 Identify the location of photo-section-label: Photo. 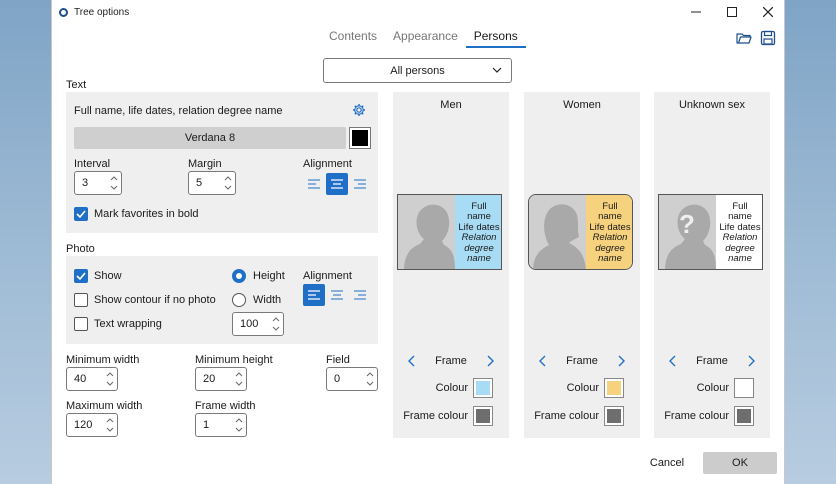
(80, 249).